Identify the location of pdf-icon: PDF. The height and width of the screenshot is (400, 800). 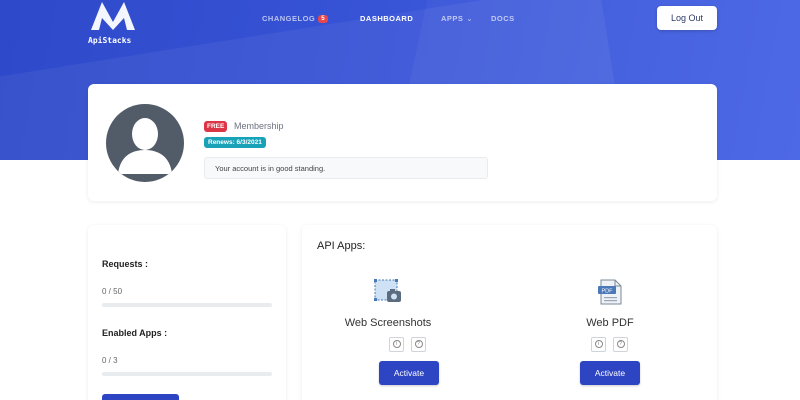
(610, 292).